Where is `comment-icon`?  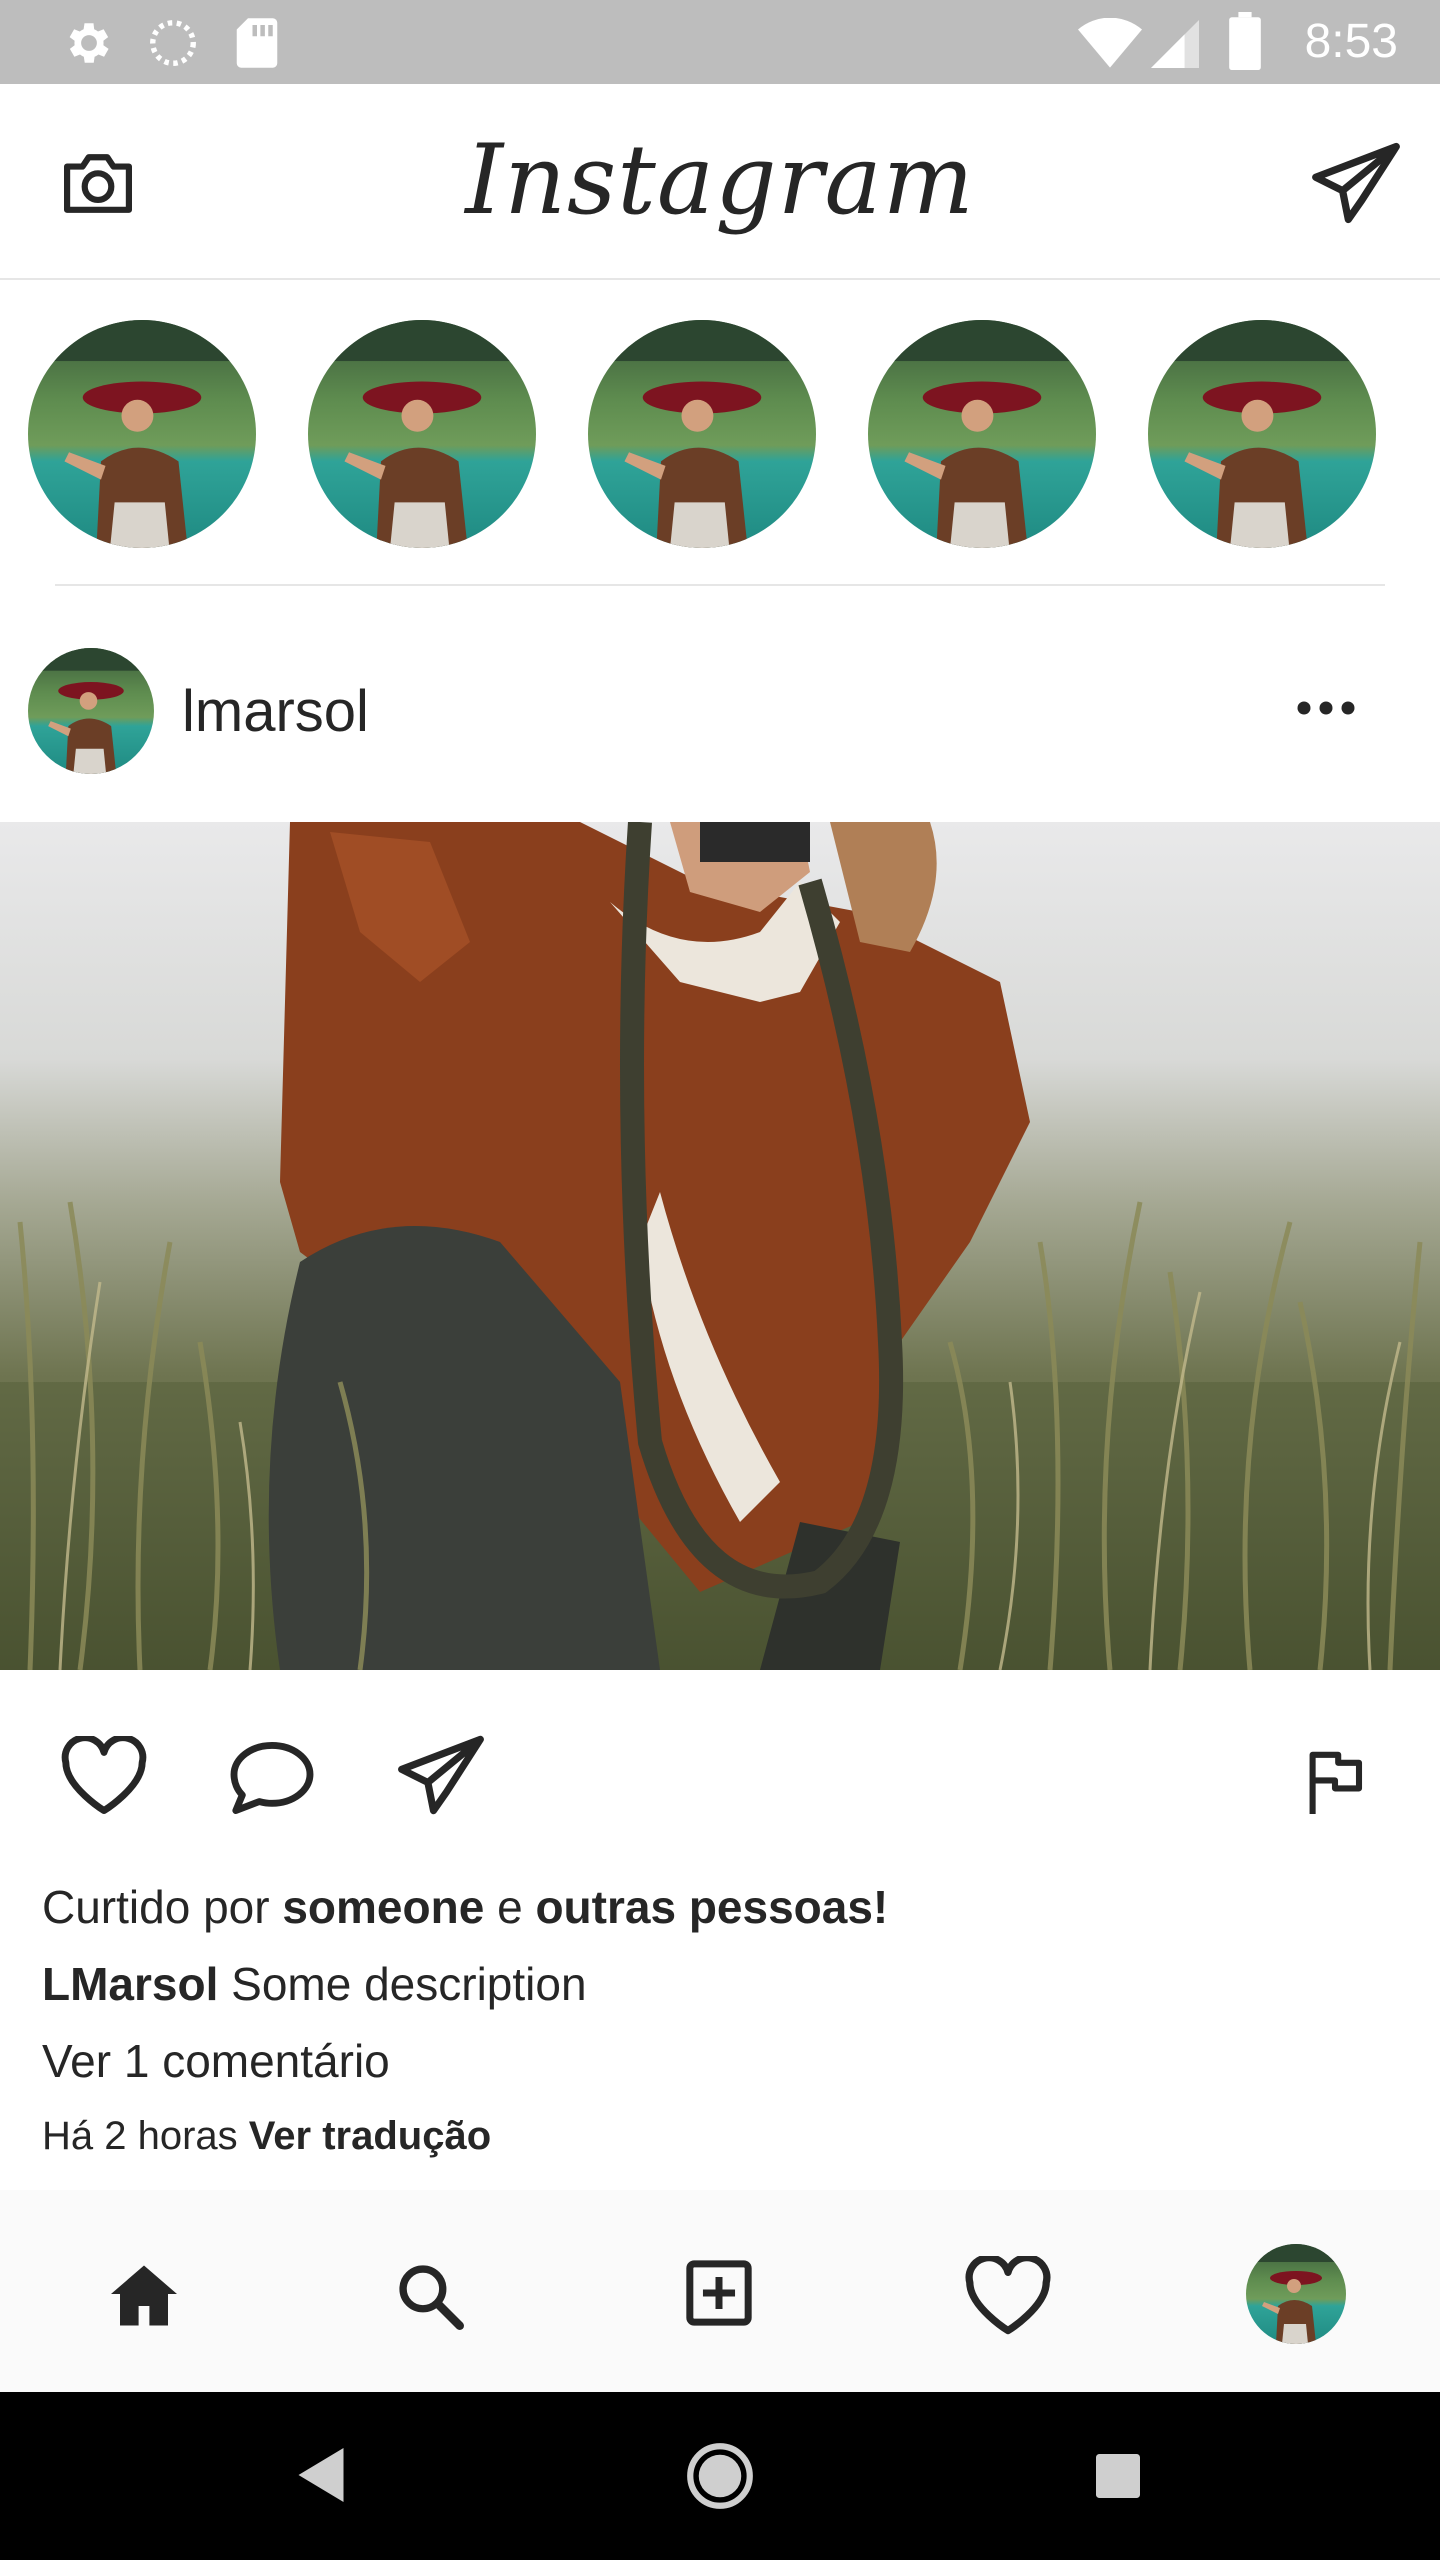
comment-icon is located at coordinates (272, 1778).